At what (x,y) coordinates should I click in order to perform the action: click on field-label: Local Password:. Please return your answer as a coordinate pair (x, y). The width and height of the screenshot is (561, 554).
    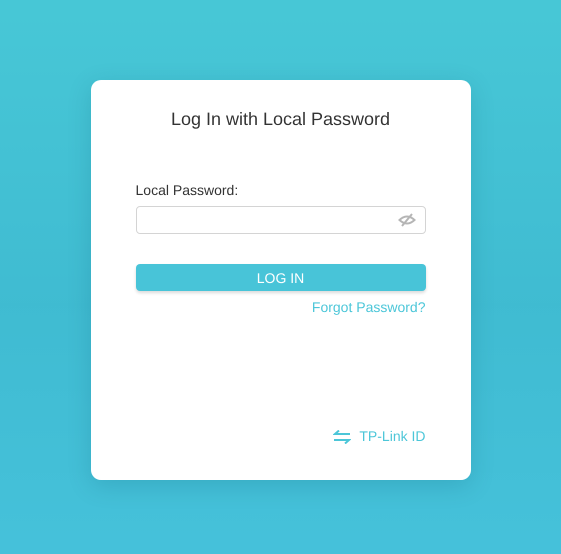
    Looking at the image, I should click on (188, 190).